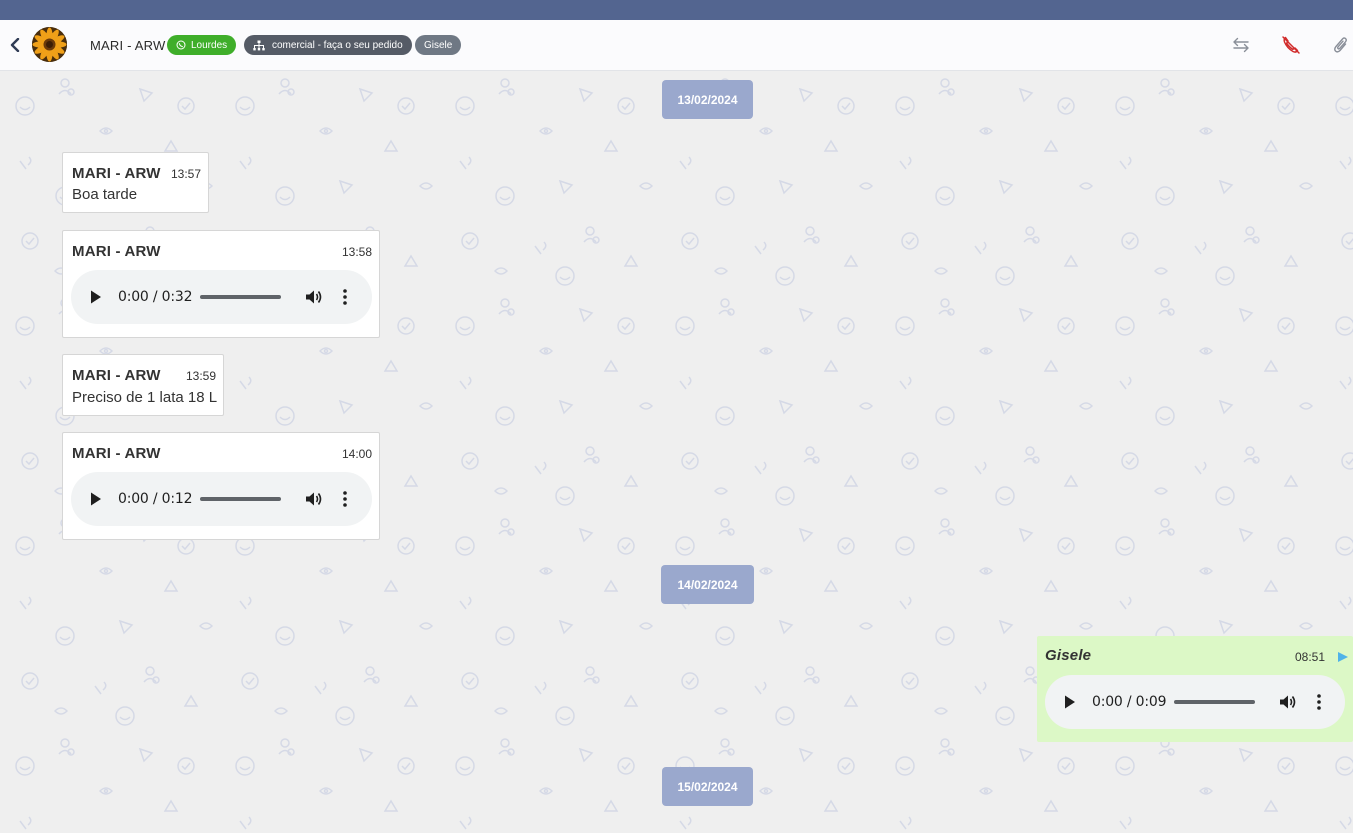 This screenshot has width=1353, height=833. I want to click on audio-player: 0:00 / 0:09, so click(1195, 702).